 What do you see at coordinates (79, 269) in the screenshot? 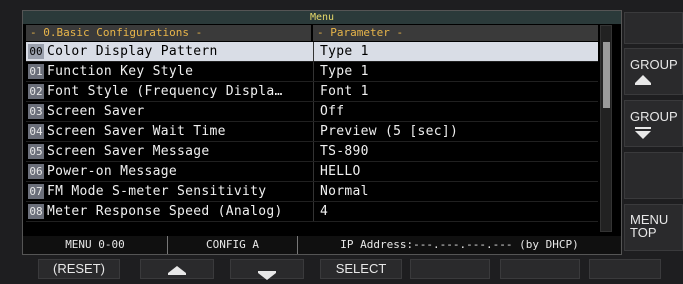
I see `reset-button: (RESET)` at bounding box center [79, 269].